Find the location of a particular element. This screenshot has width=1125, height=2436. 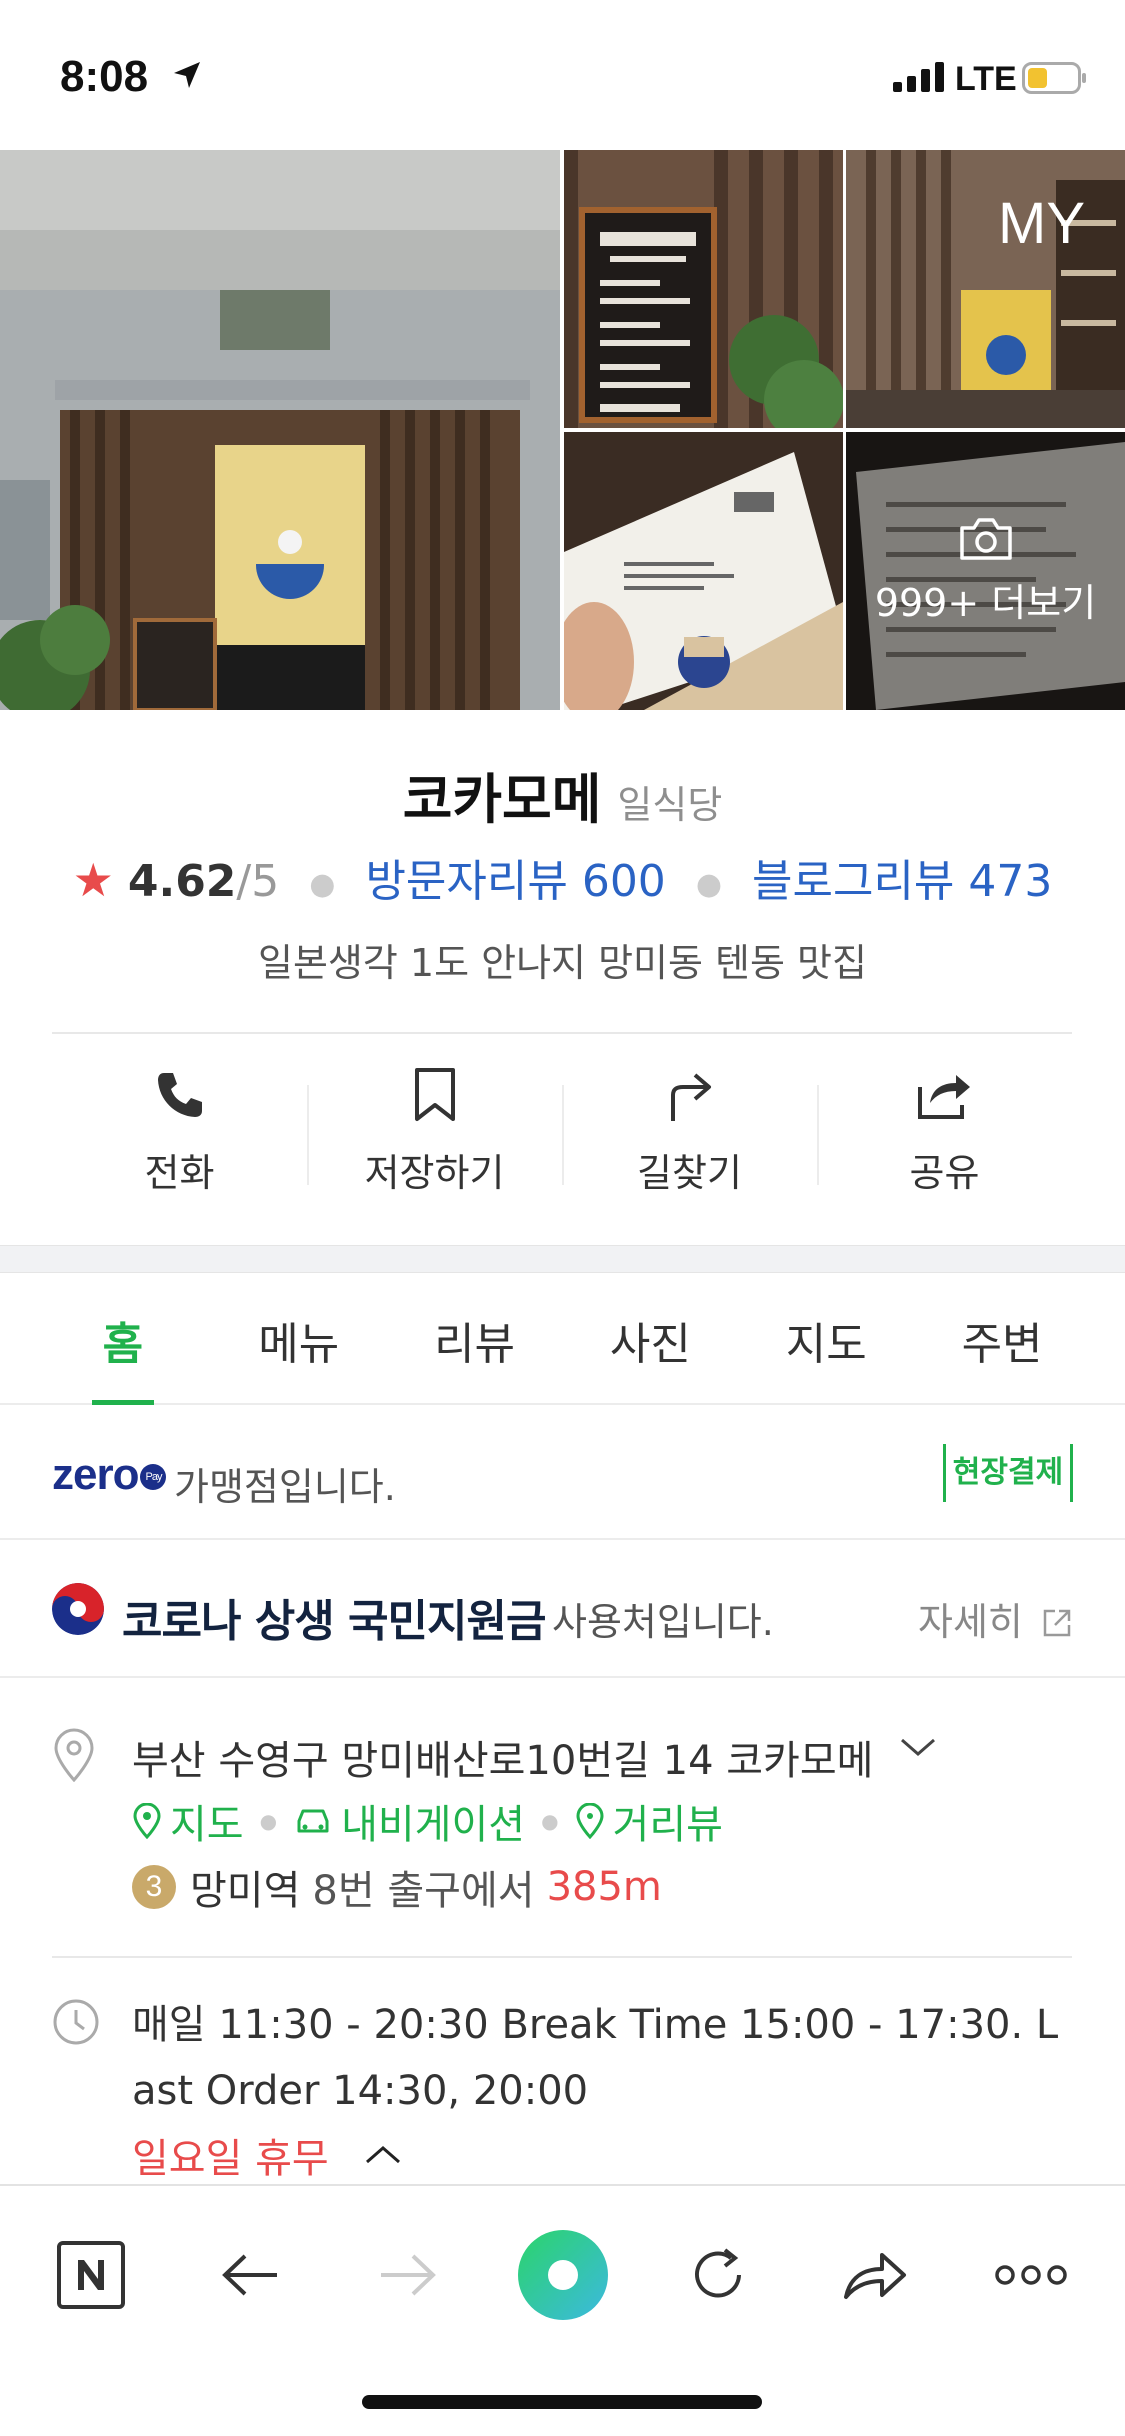

street-view-pin-icon is located at coordinates (590, 1821).